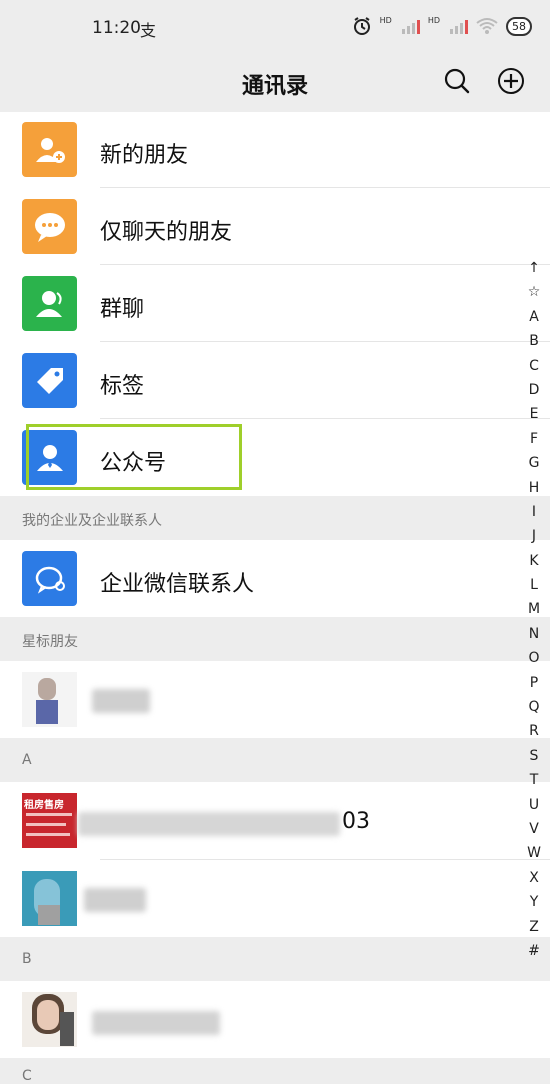 The width and height of the screenshot is (550, 1084). I want to click on chat-only-icon, so click(49, 226).